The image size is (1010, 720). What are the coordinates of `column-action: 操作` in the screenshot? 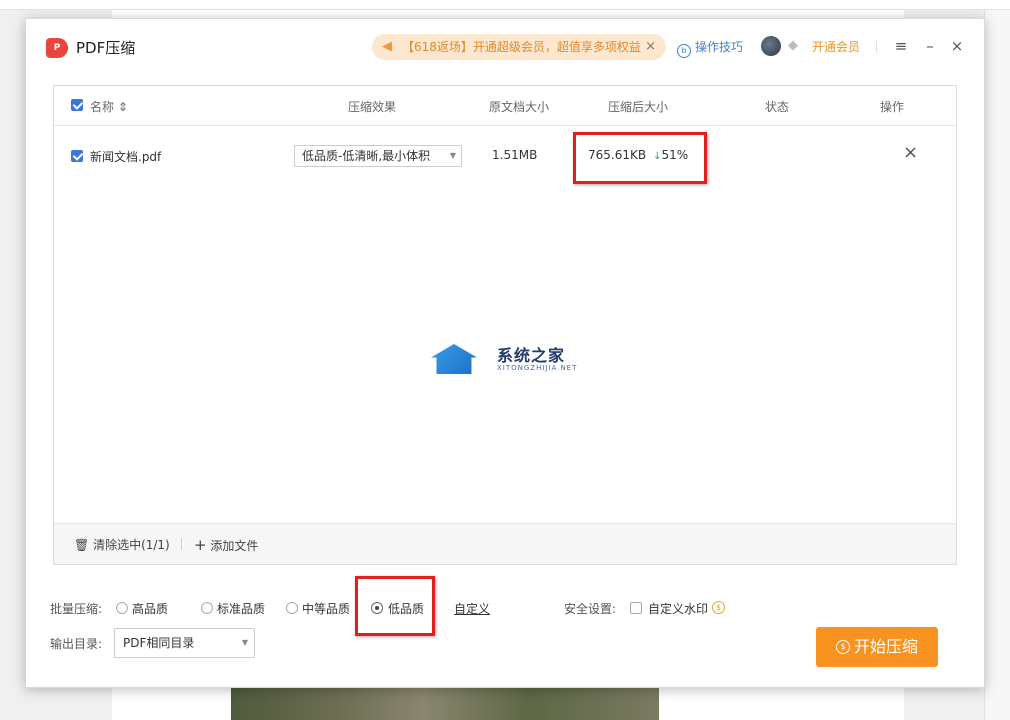 It's located at (892, 107).